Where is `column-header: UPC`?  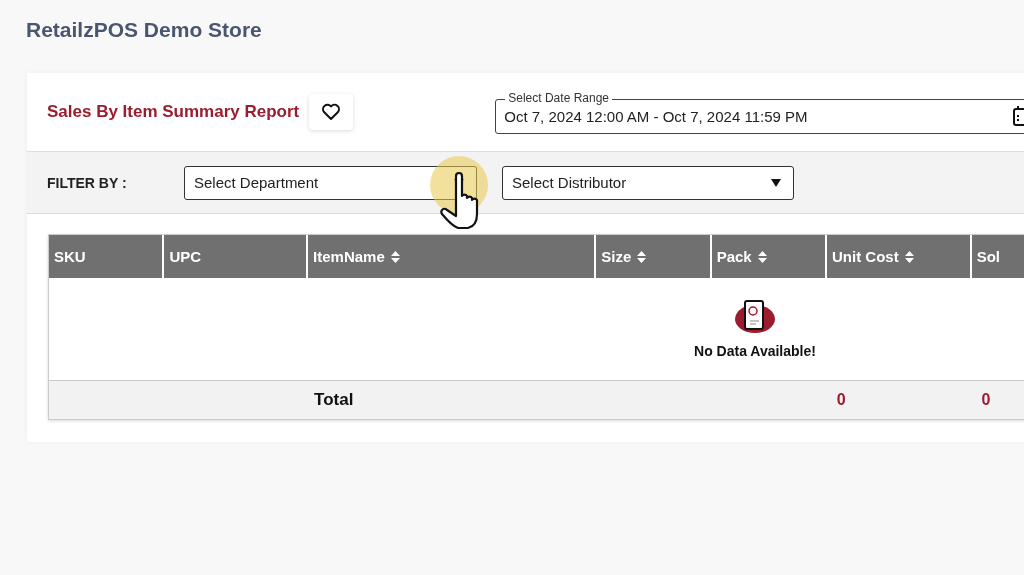
column-header: UPC is located at coordinates (236, 256).